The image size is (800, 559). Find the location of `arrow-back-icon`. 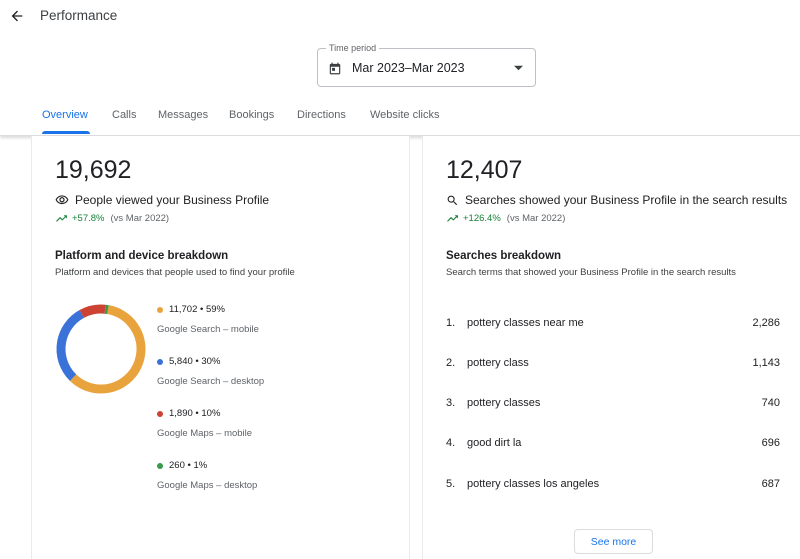

arrow-back-icon is located at coordinates (17, 16).